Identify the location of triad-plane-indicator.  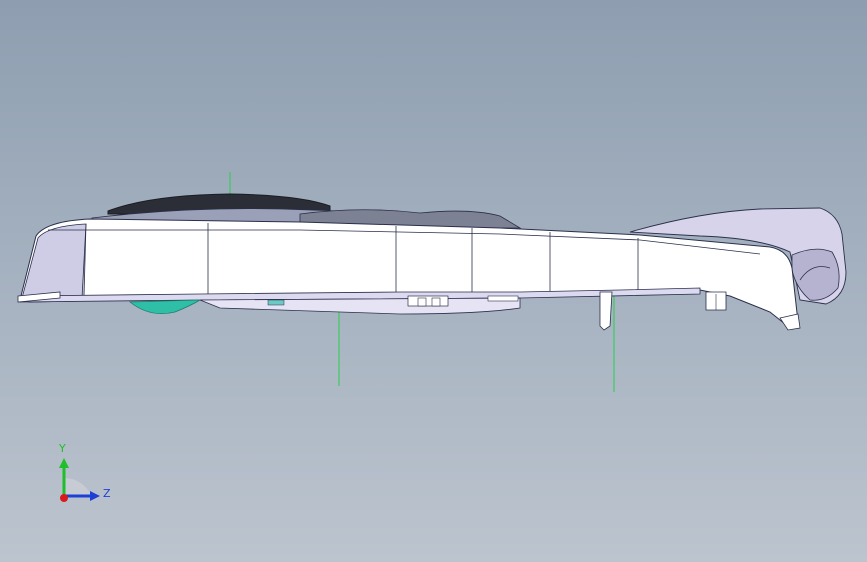
(78, 487).